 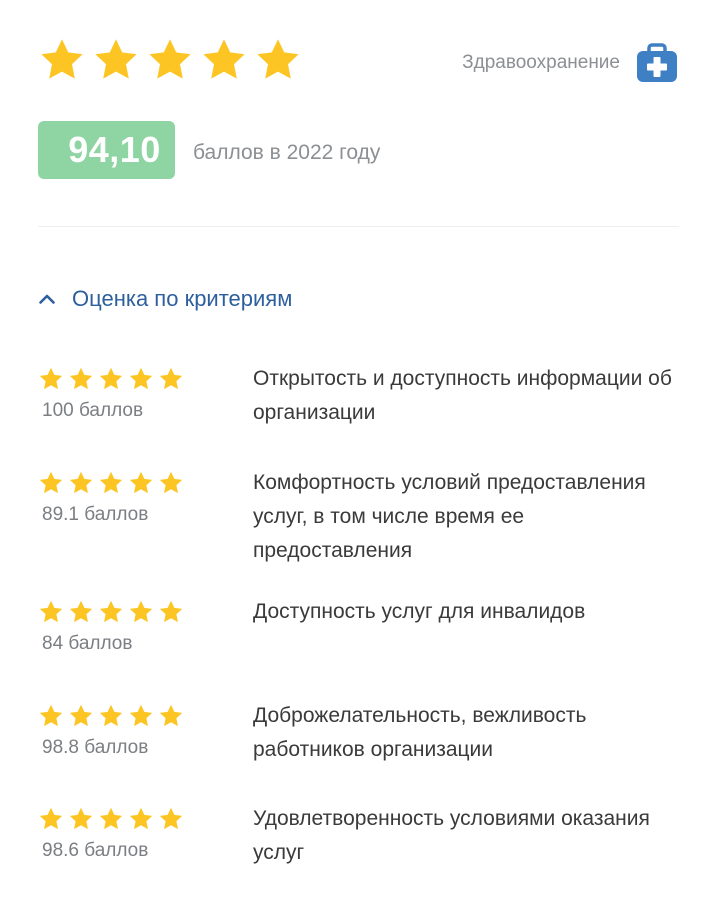 What do you see at coordinates (95, 747) in the screenshot?
I see `criterion-score: 98.8 баллов` at bounding box center [95, 747].